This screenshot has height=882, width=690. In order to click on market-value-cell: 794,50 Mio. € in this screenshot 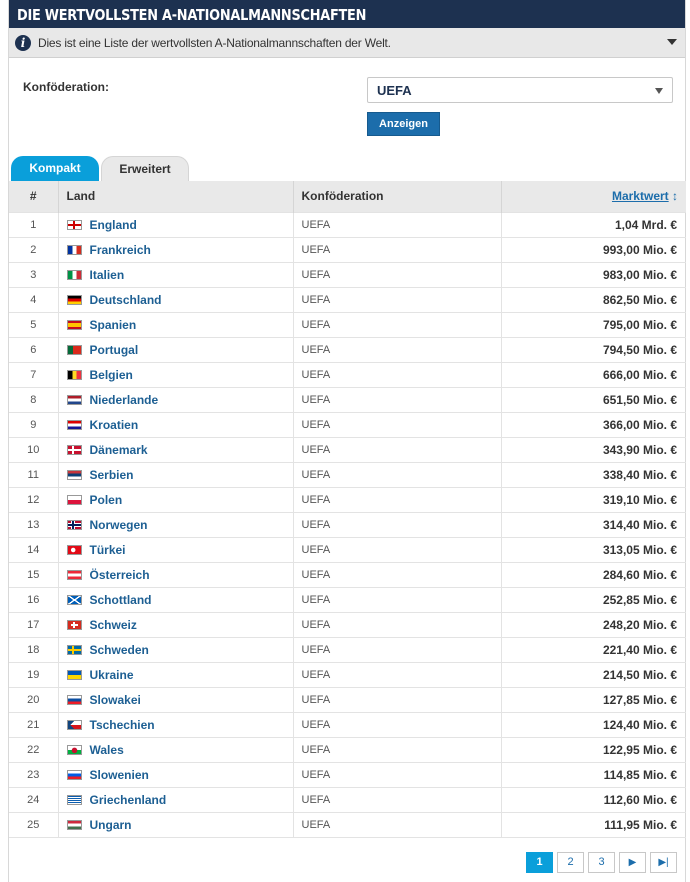, I will do `click(593, 349)`.